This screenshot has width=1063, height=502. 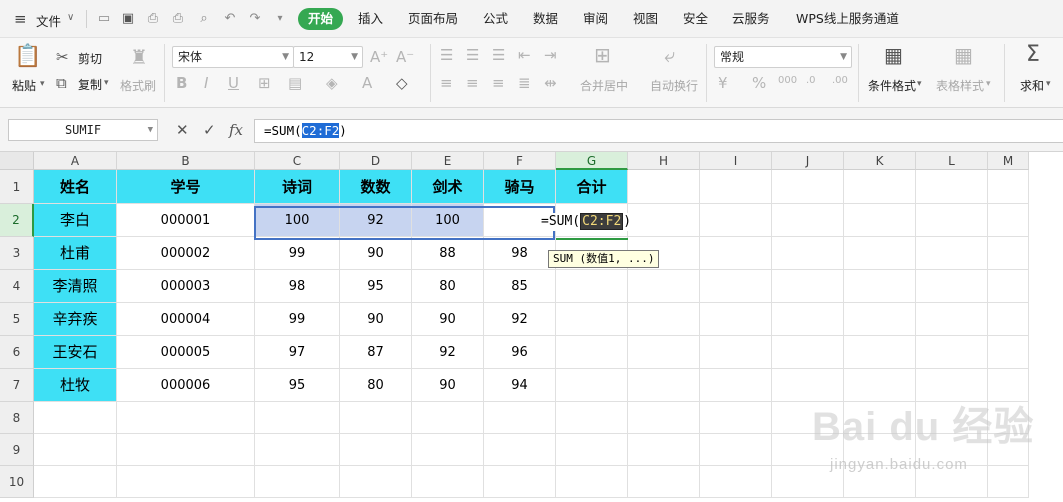 I want to click on cell-k5, so click(x=880, y=319).